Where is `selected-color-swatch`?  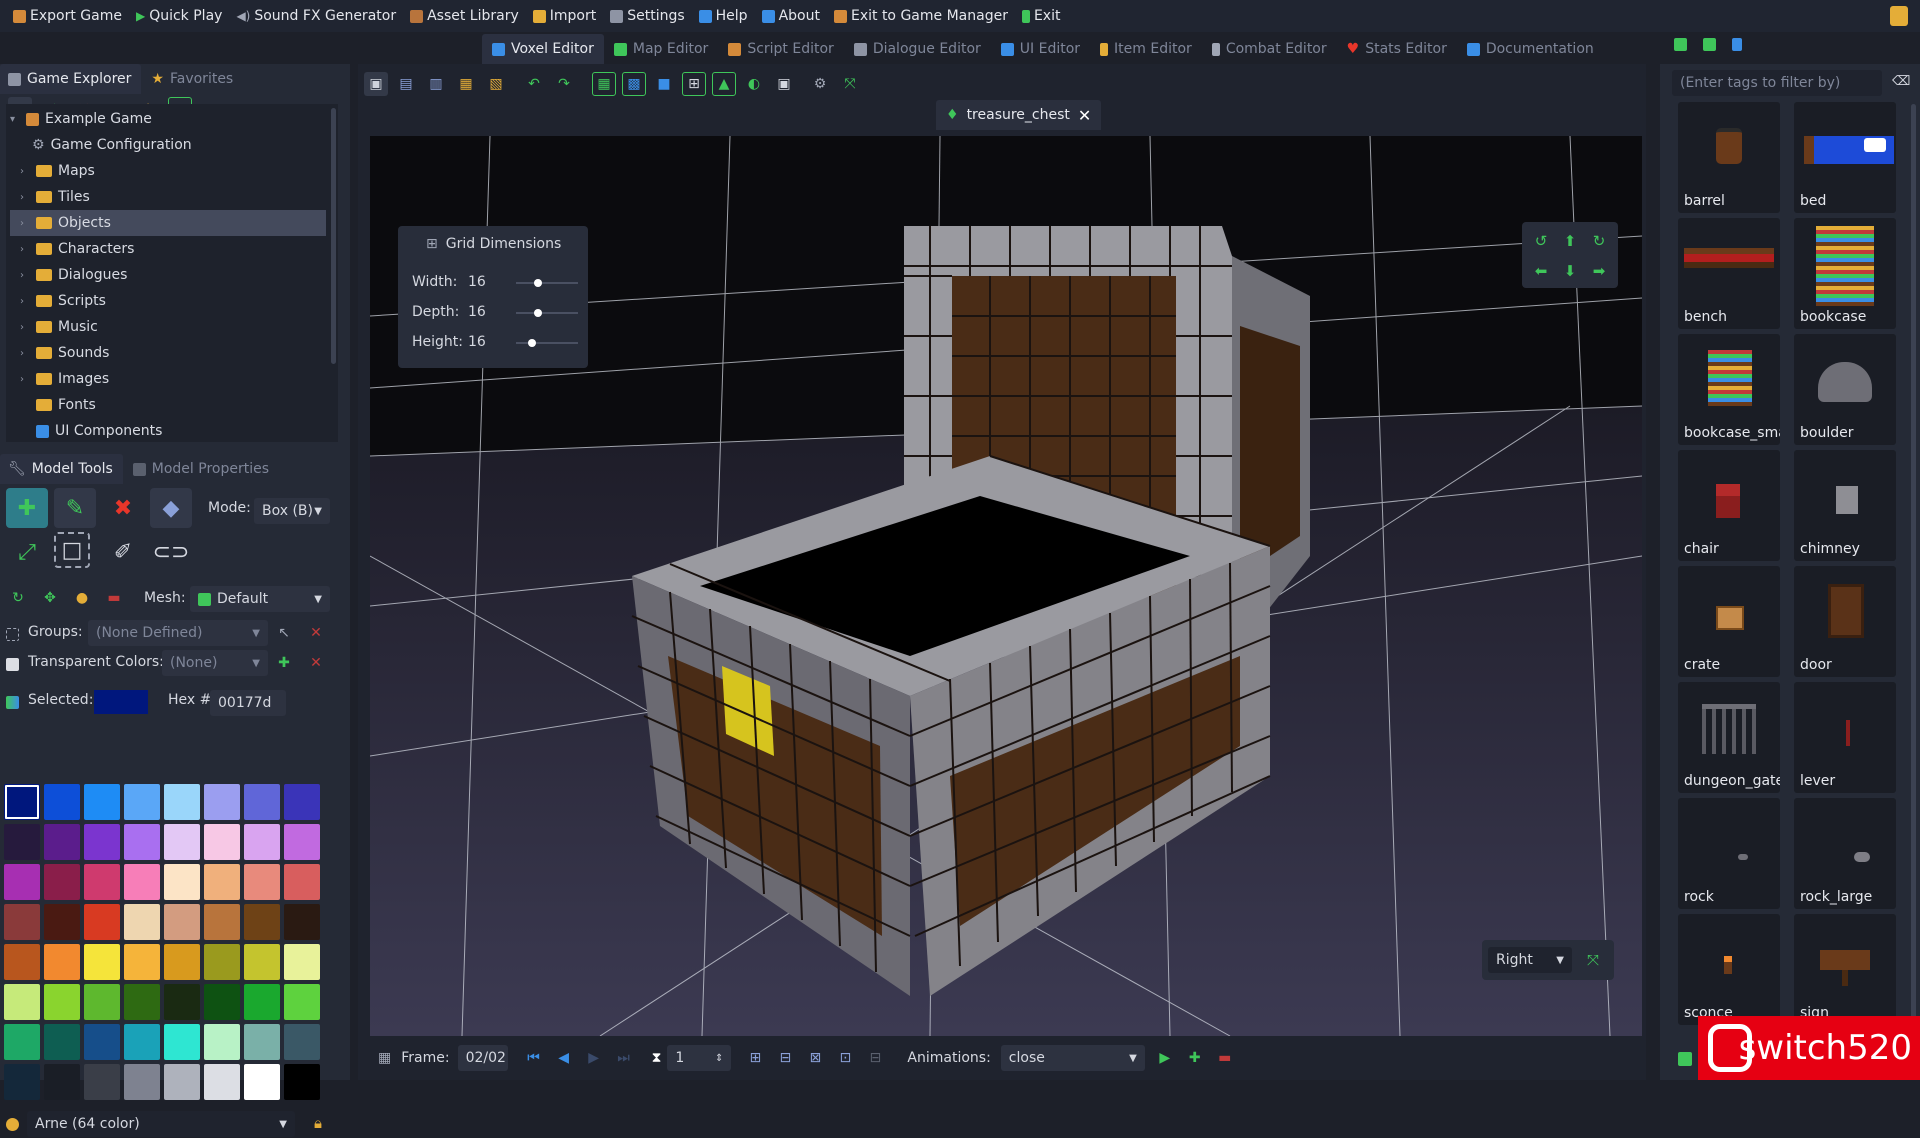
selected-color-swatch is located at coordinates (121, 702).